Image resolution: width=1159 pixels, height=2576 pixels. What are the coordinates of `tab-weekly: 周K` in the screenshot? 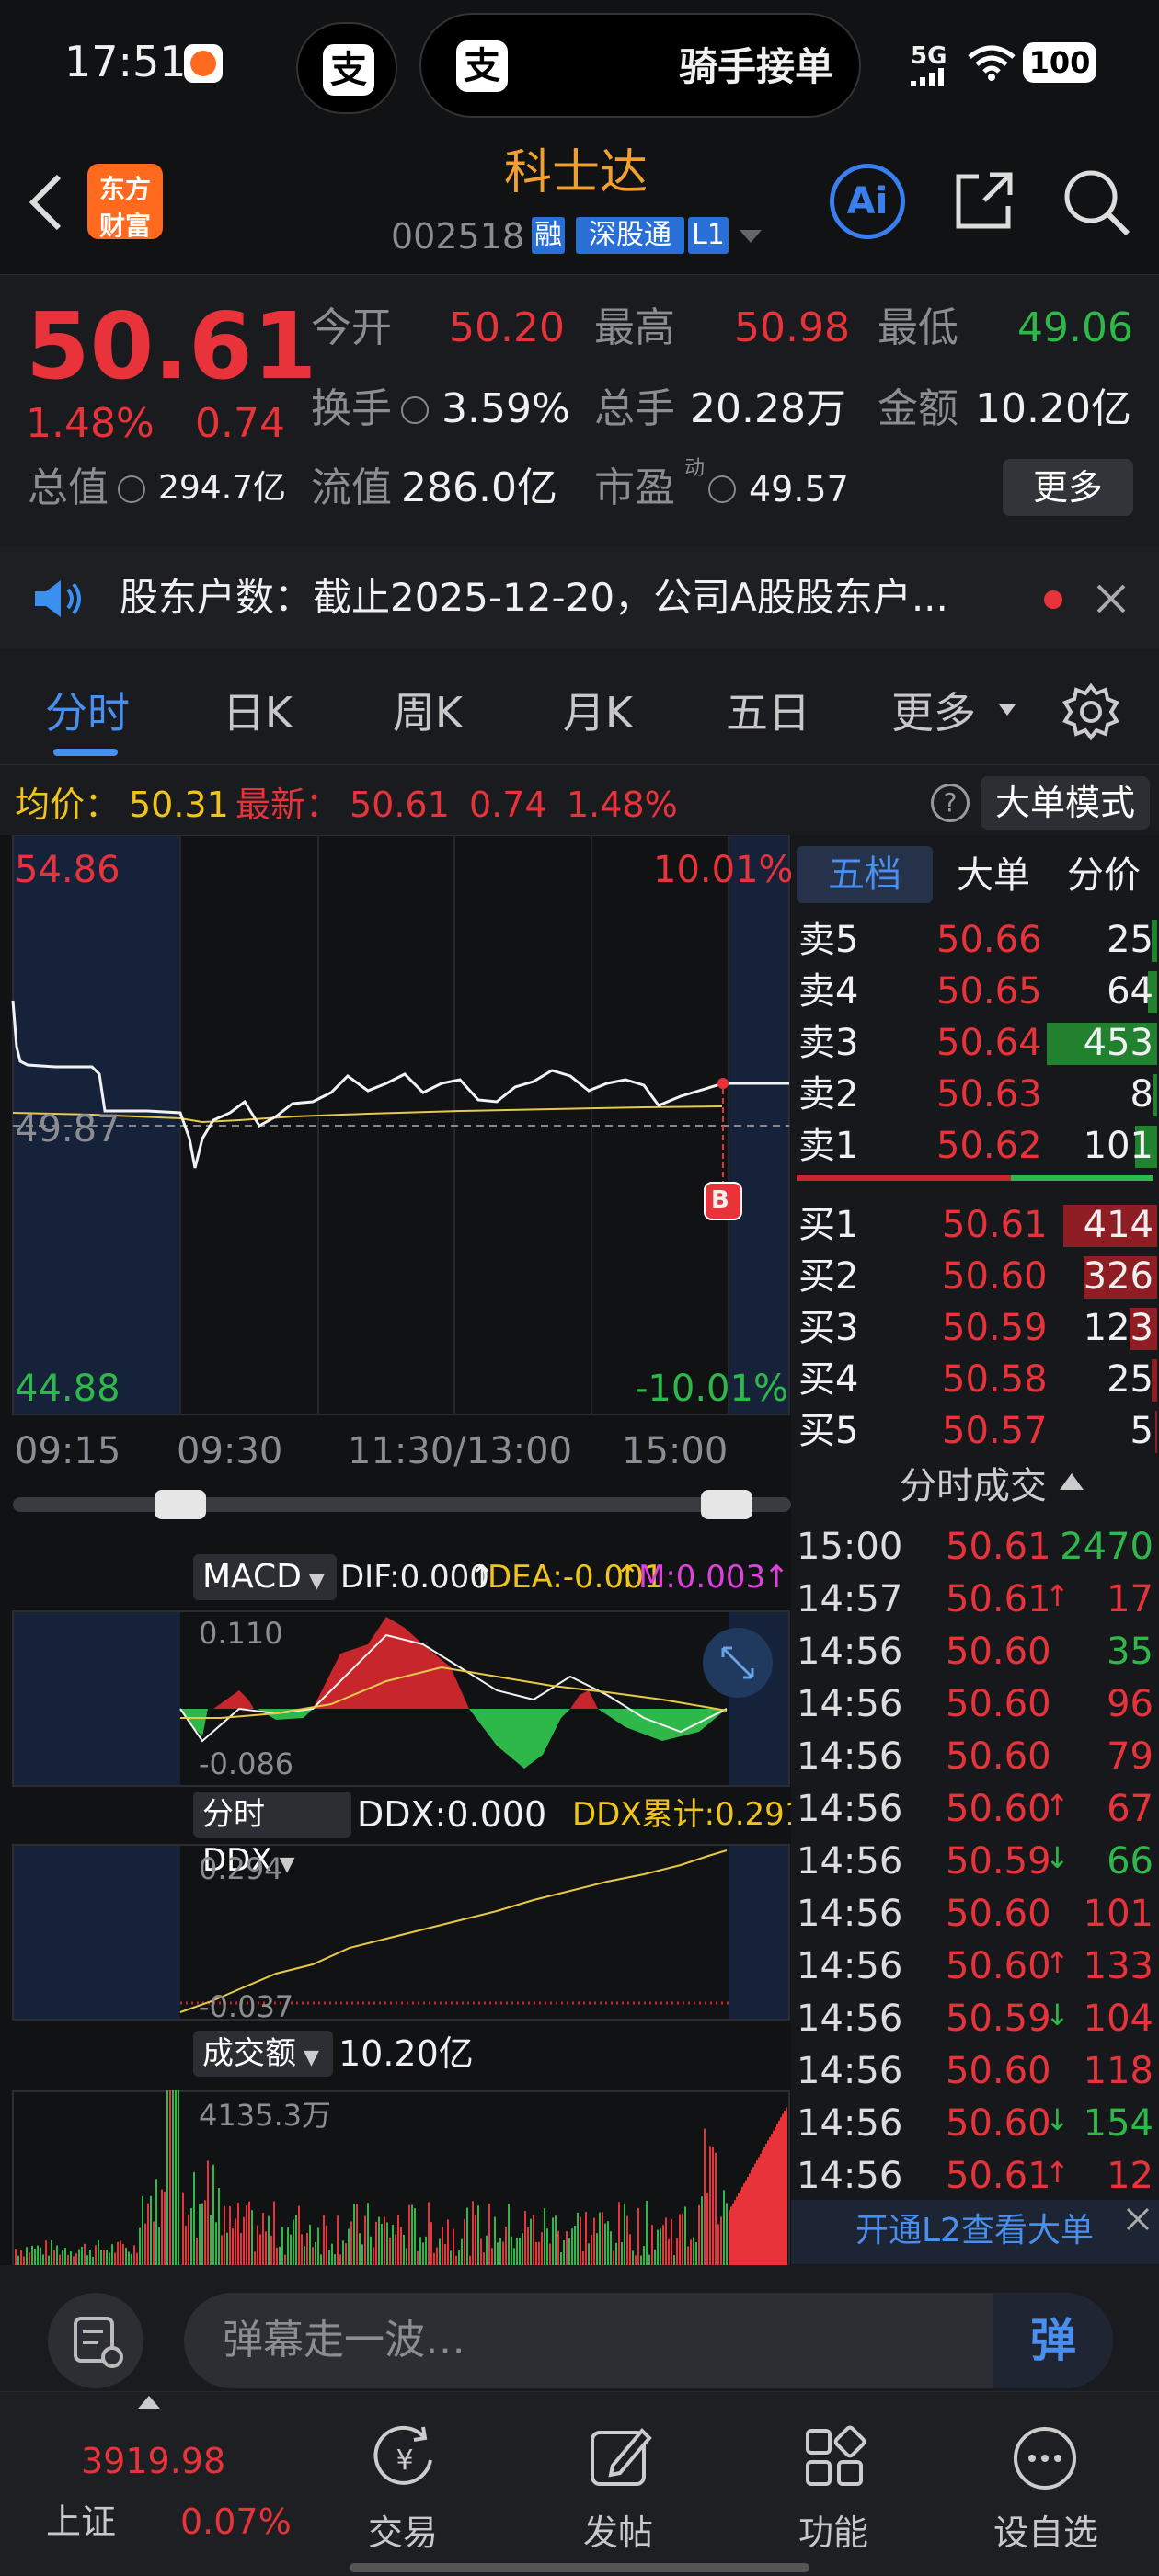 It's located at (428, 710).